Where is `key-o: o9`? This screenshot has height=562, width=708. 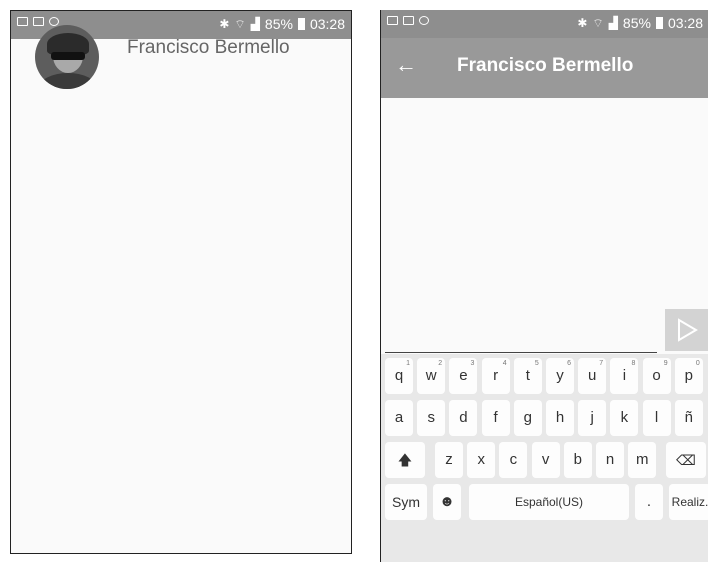
key-o: o9 is located at coordinates (656, 376).